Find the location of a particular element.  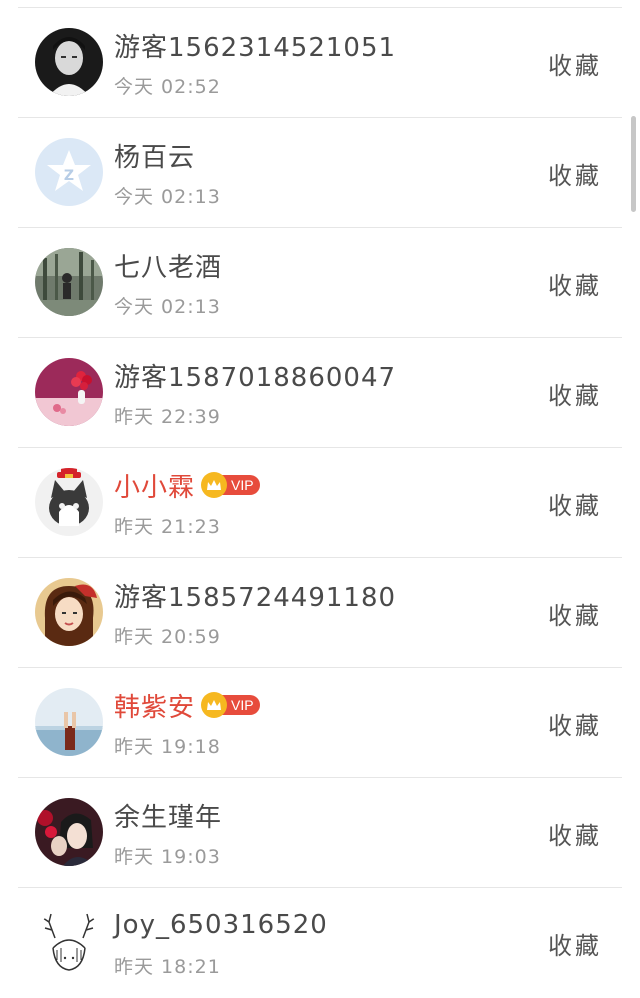

username: 游客1562314521051 is located at coordinates (255, 45).